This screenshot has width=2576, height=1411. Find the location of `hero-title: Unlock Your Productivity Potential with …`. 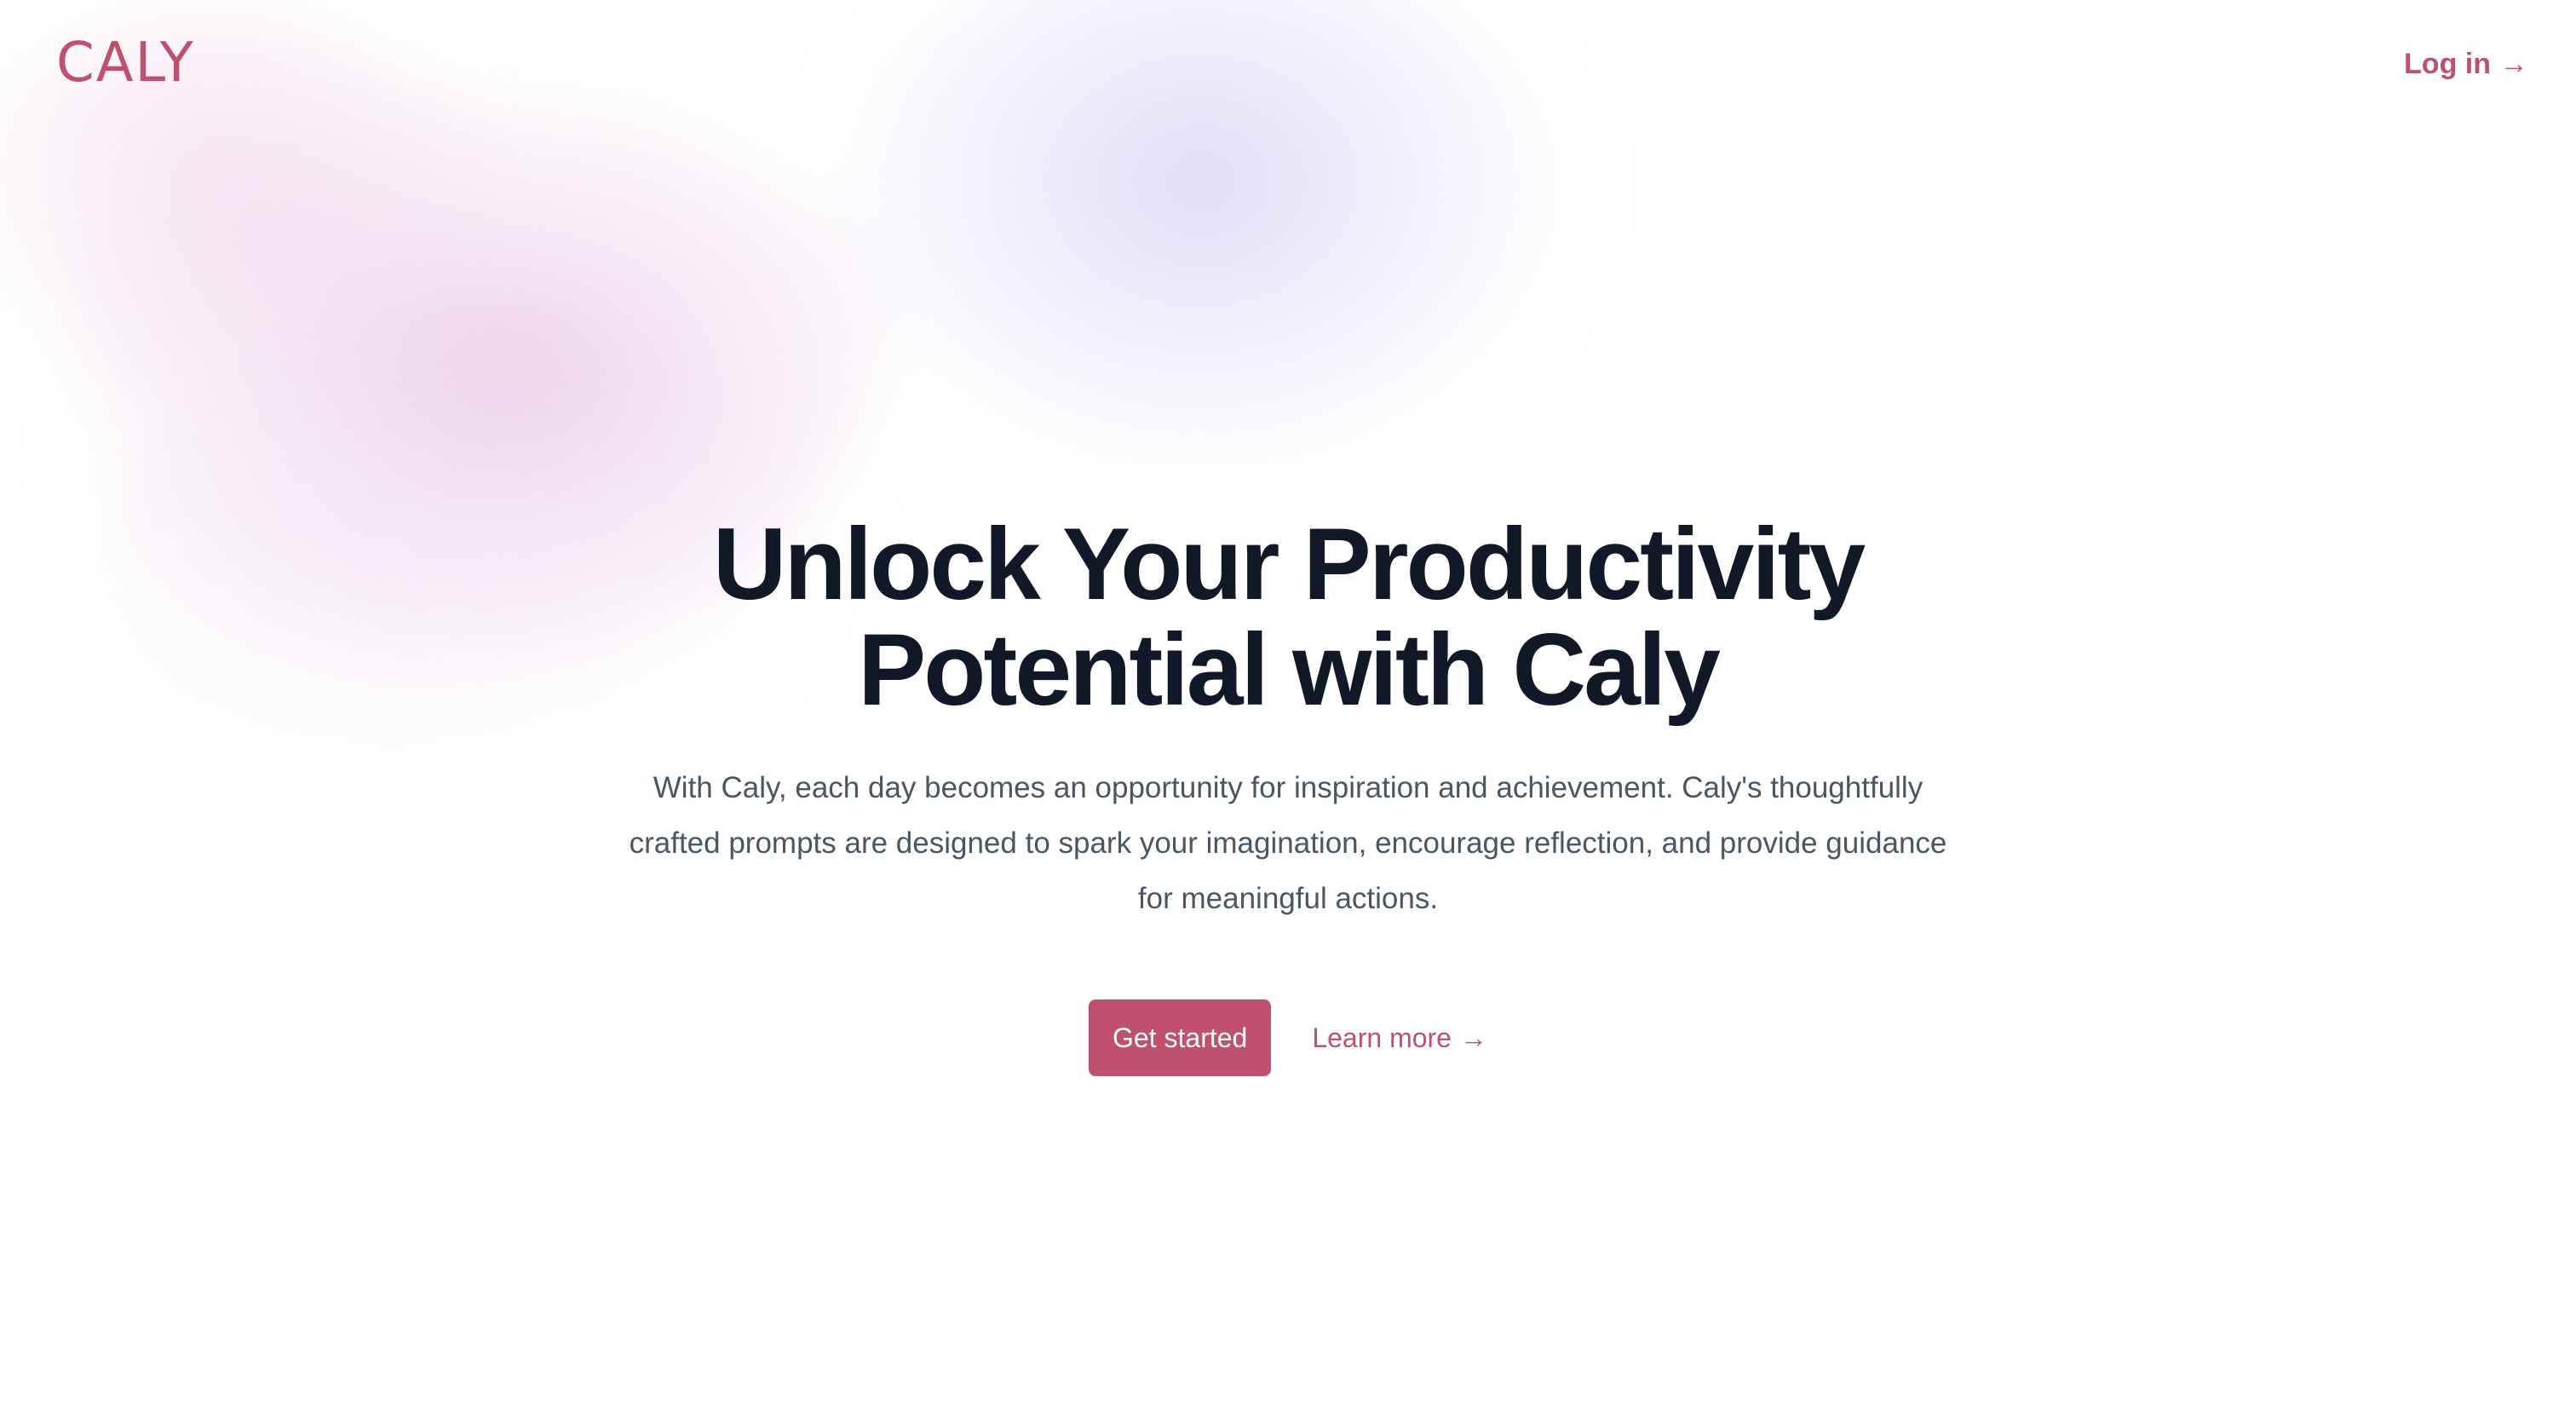

hero-title: Unlock Your Productivity Potential with … is located at coordinates (1288, 617).